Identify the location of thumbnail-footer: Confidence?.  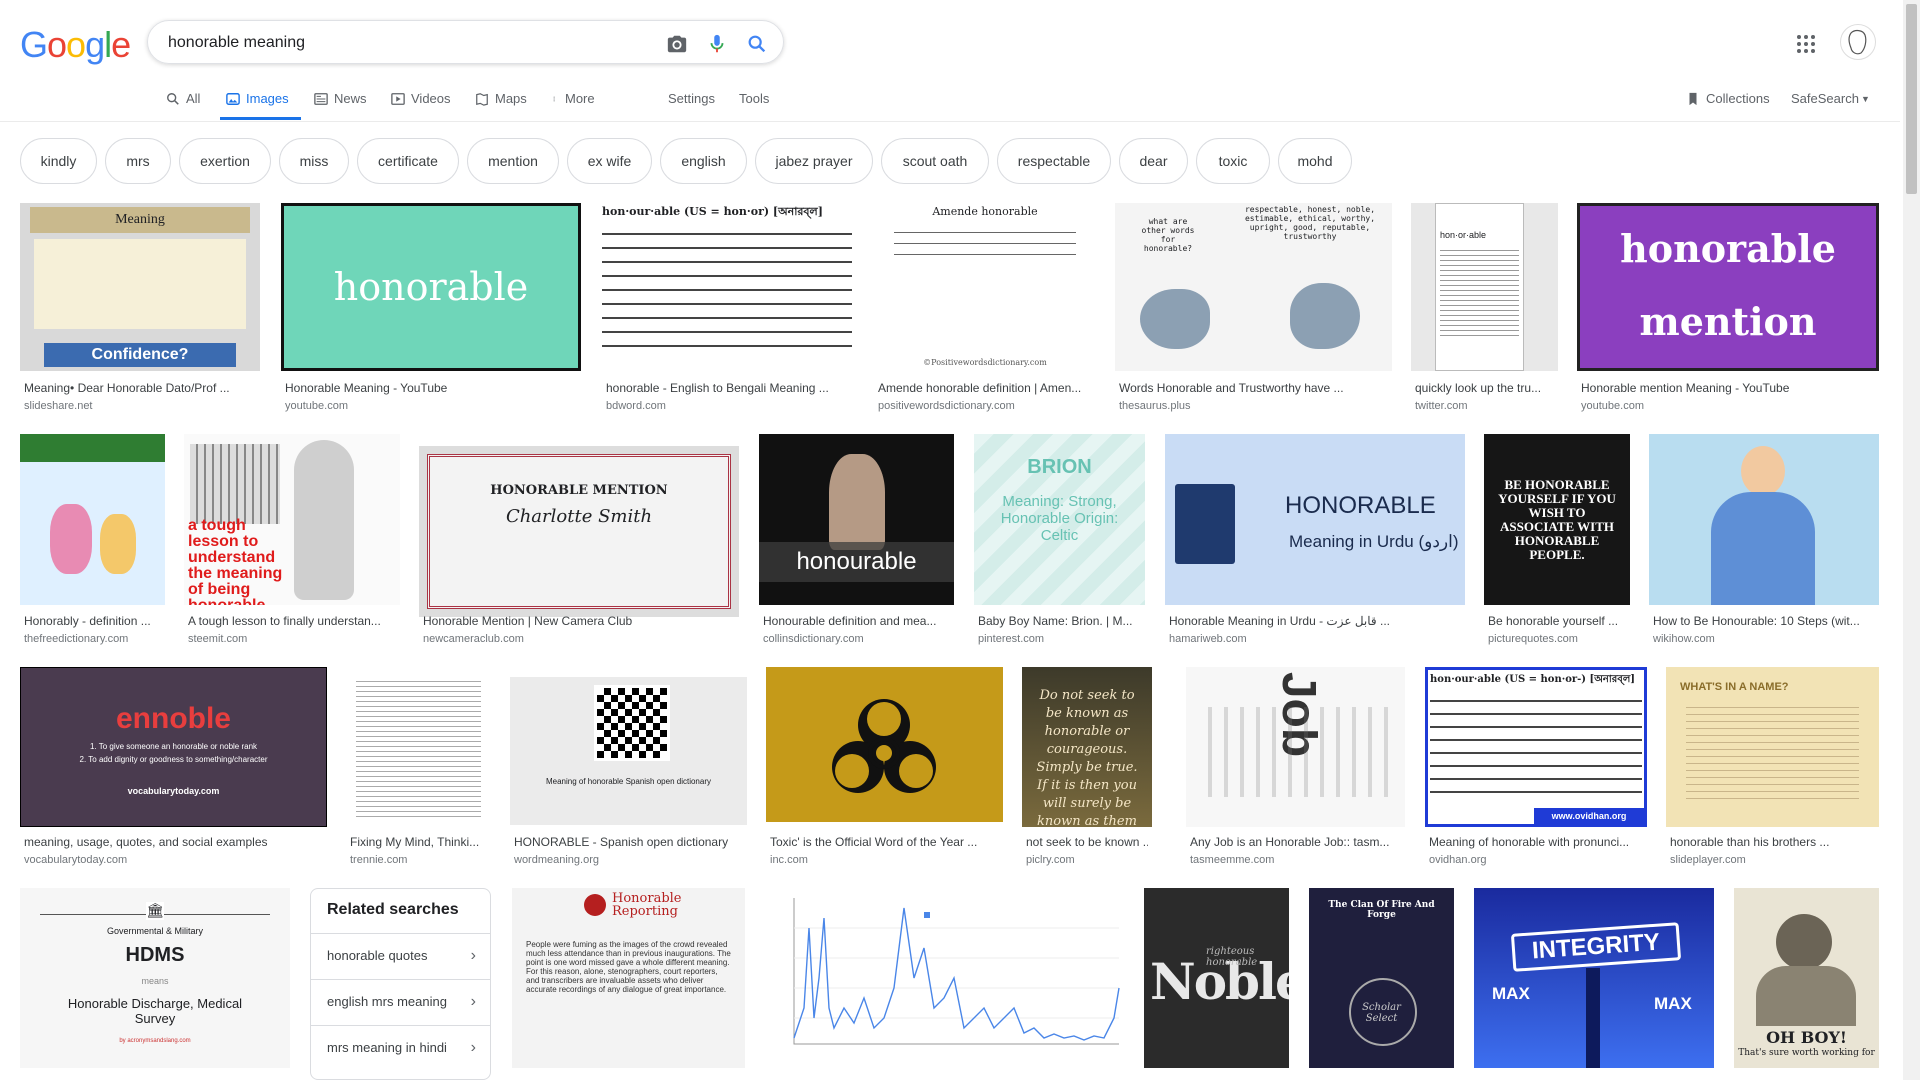
(140, 355).